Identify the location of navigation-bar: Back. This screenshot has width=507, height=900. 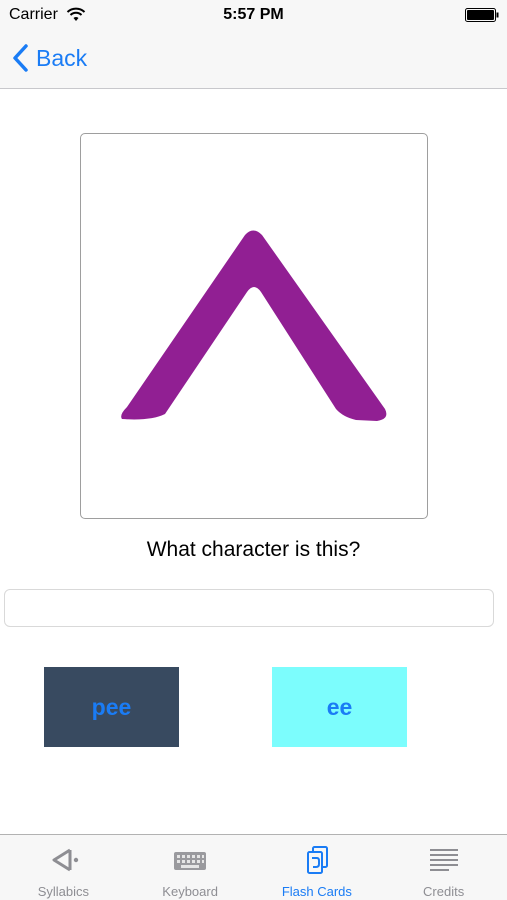
(253, 59).